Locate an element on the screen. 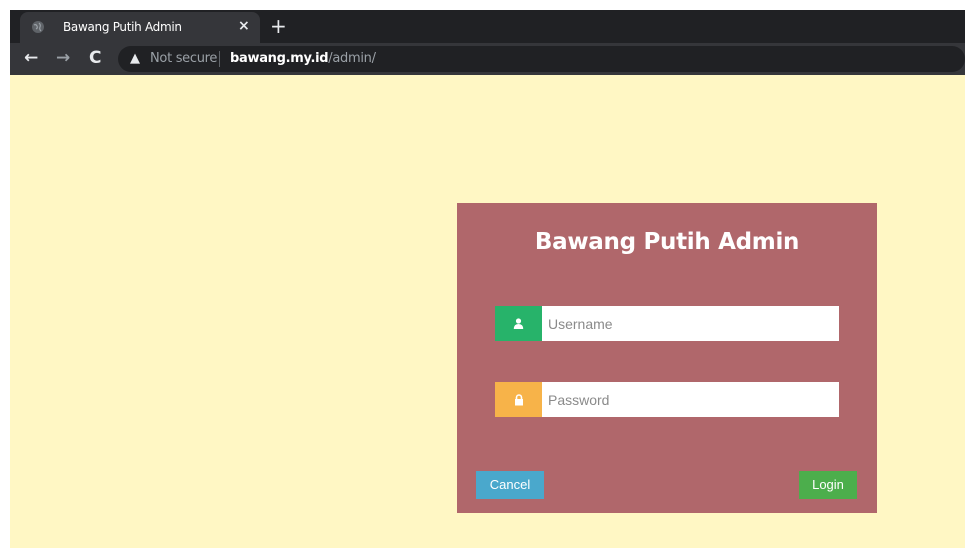 The image size is (965, 548). password-field is located at coordinates (667, 399).